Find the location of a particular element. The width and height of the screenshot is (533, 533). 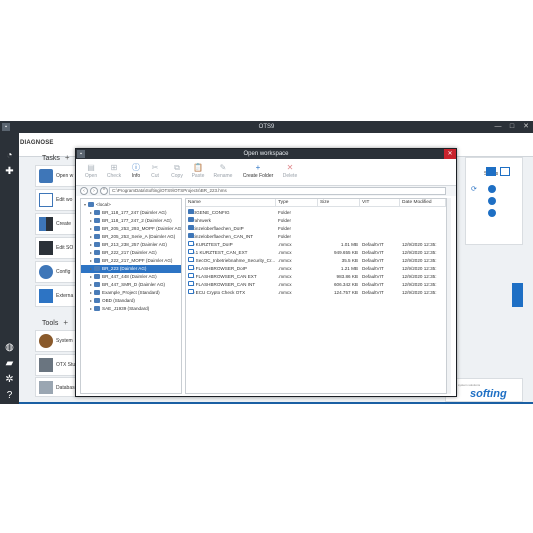

create-folder-button: + Create Folder is located at coordinates (258, 173).